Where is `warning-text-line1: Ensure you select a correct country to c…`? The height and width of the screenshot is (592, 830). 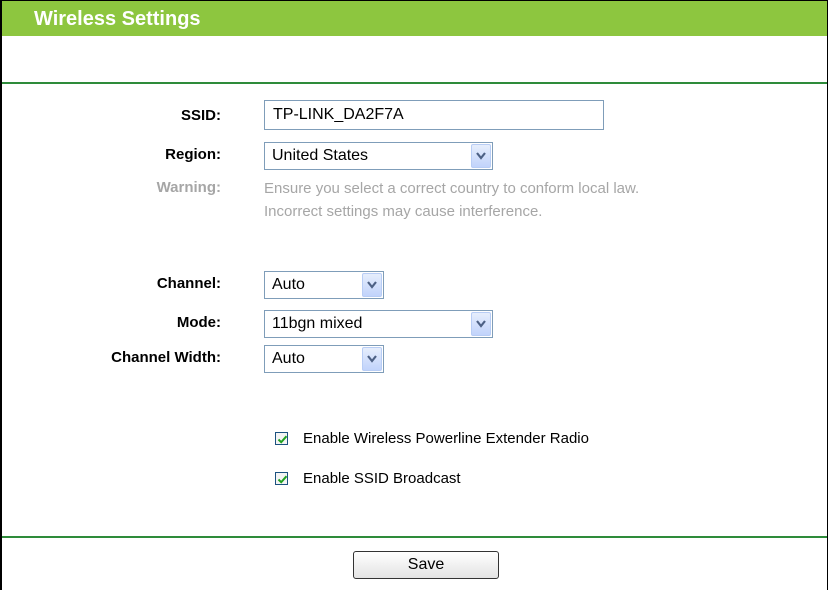 warning-text-line1: Ensure you select a correct country to c… is located at coordinates (452, 188).